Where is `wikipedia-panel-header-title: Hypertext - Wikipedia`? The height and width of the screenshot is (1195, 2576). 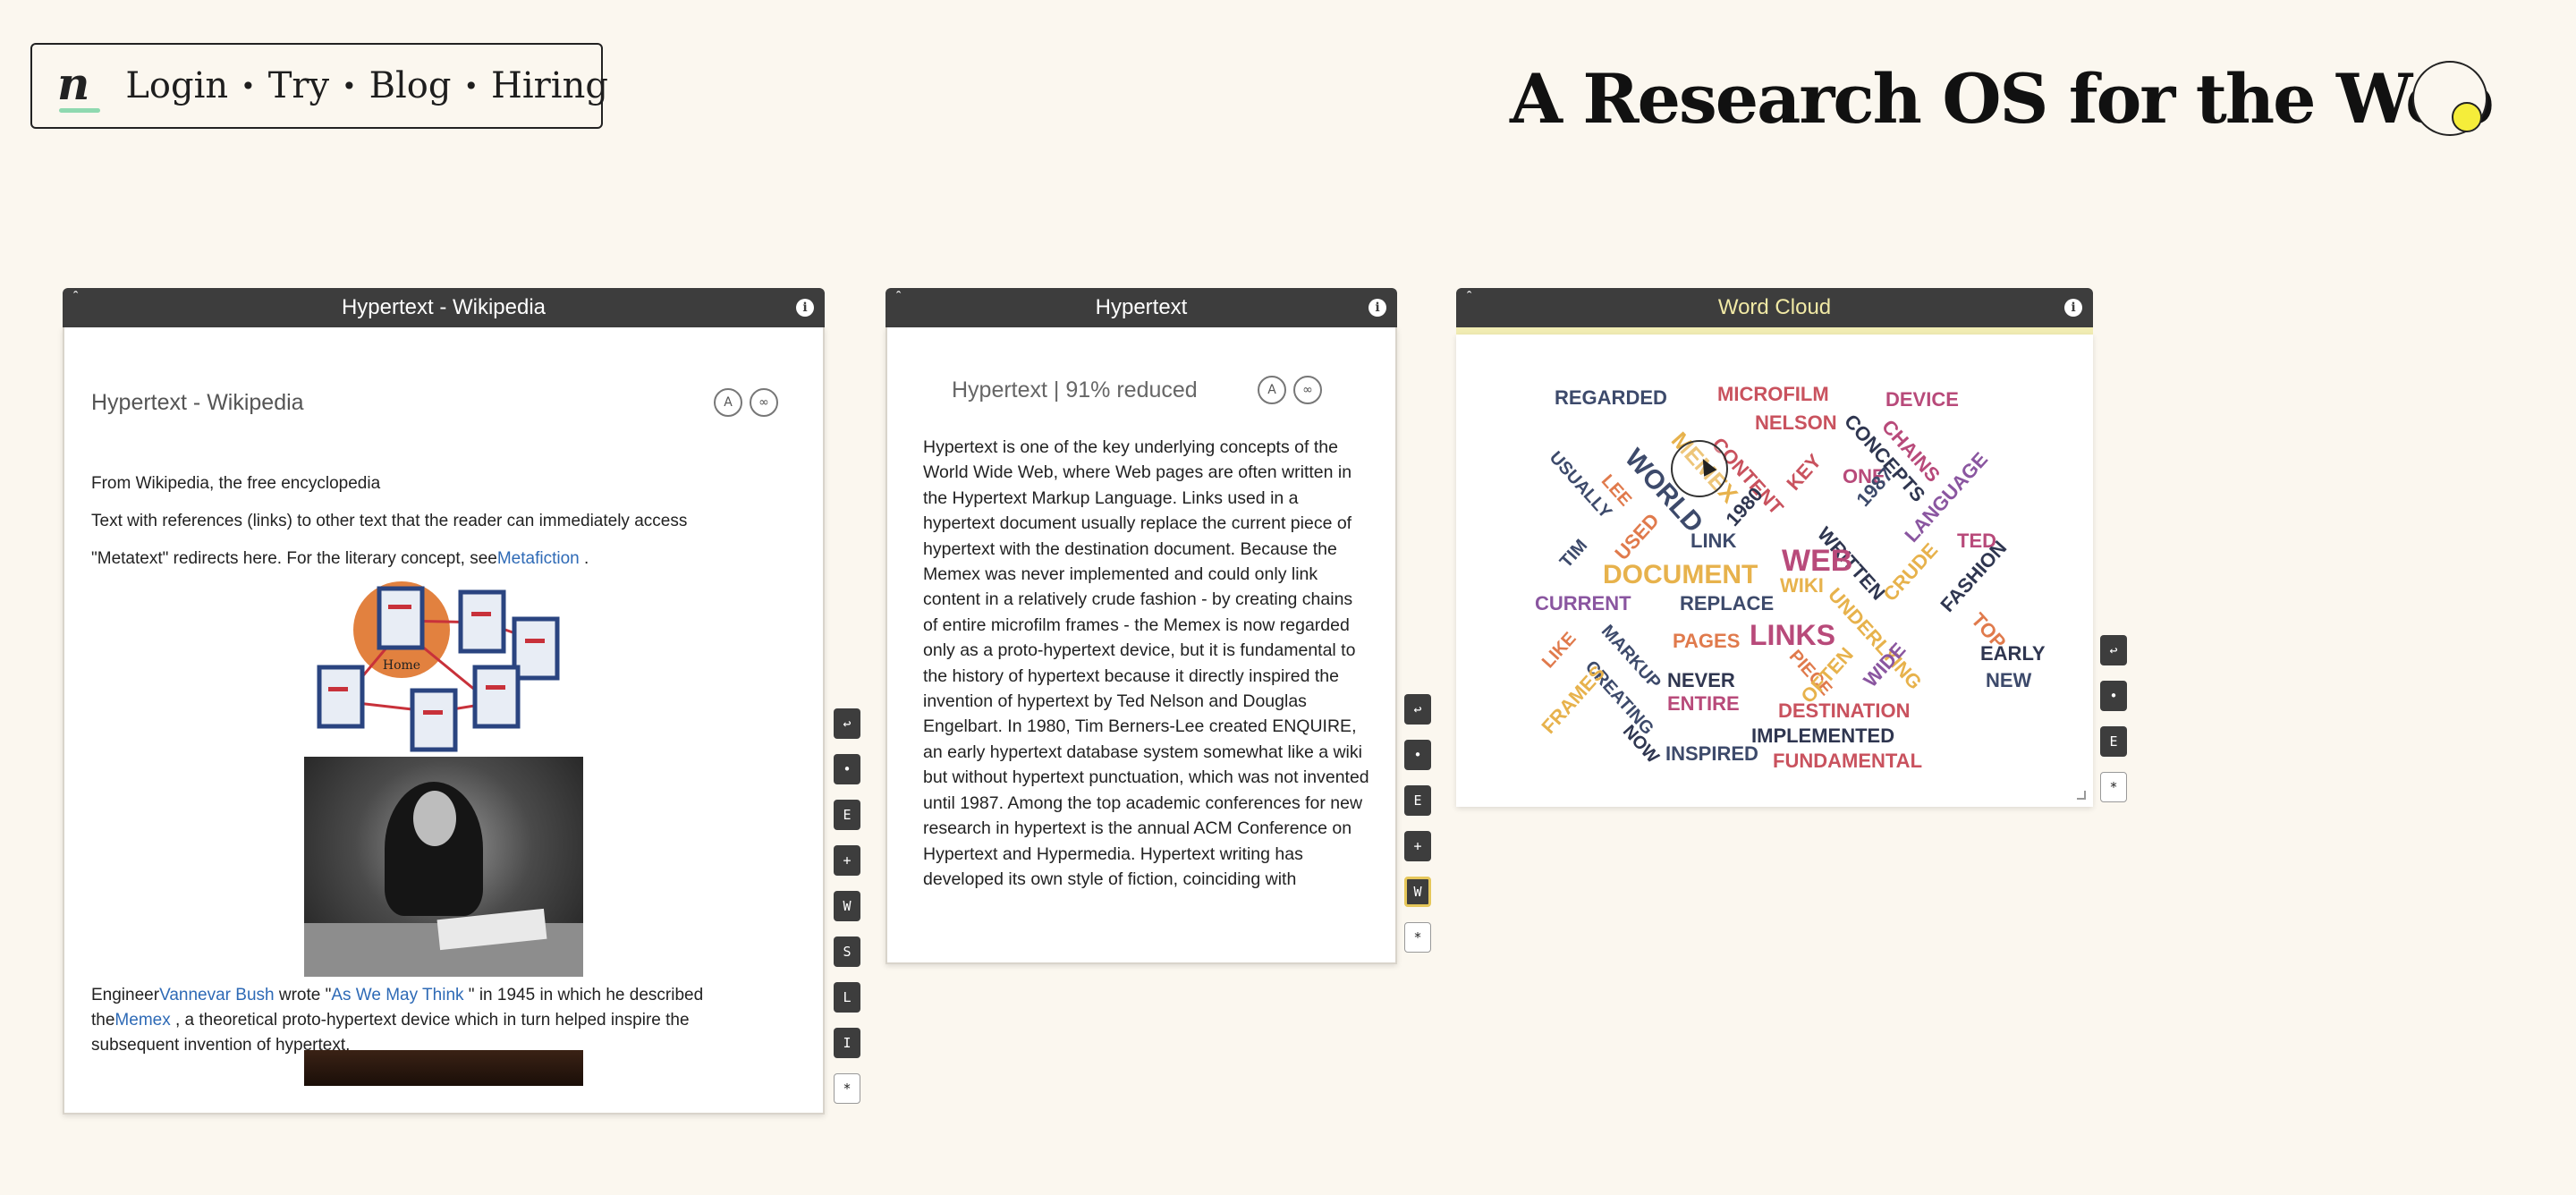
wikipedia-panel-header-title: Hypertext - Wikipedia is located at coordinates (444, 307).